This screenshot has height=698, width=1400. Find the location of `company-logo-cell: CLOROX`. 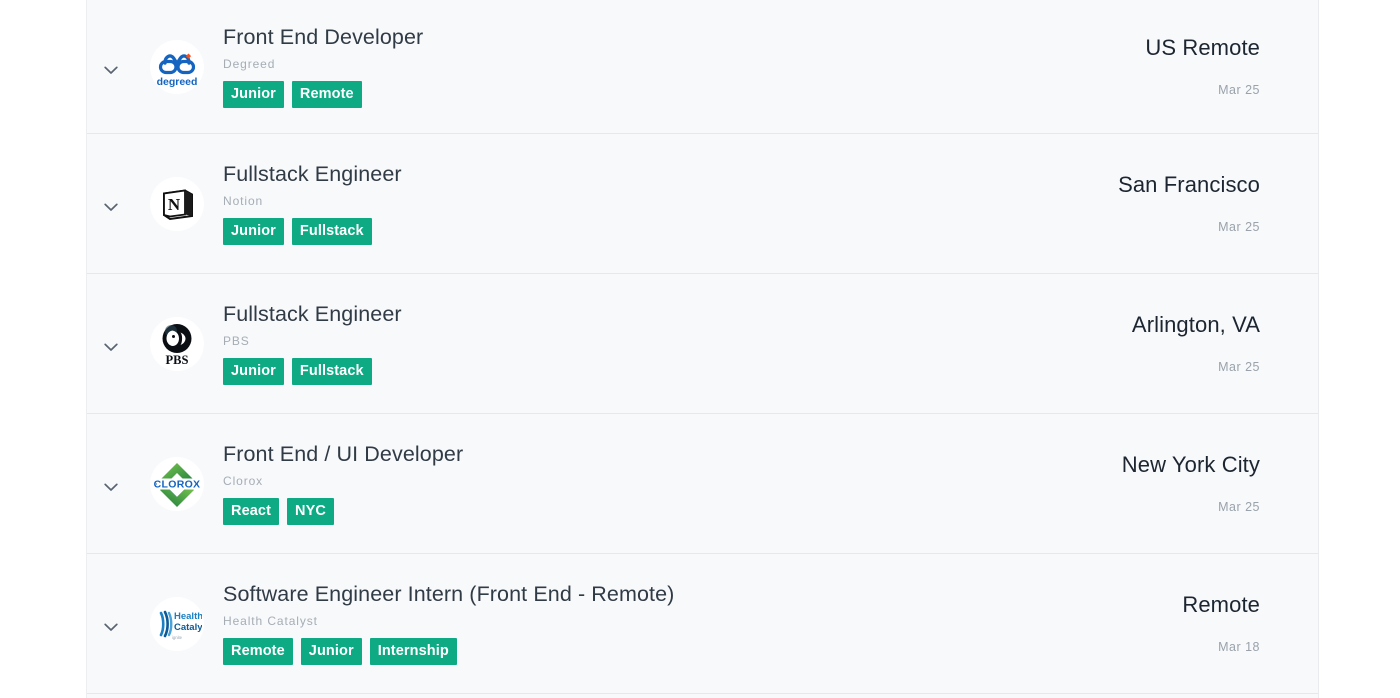

company-logo-cell: CLOROX is located at coordinates (177, 483).